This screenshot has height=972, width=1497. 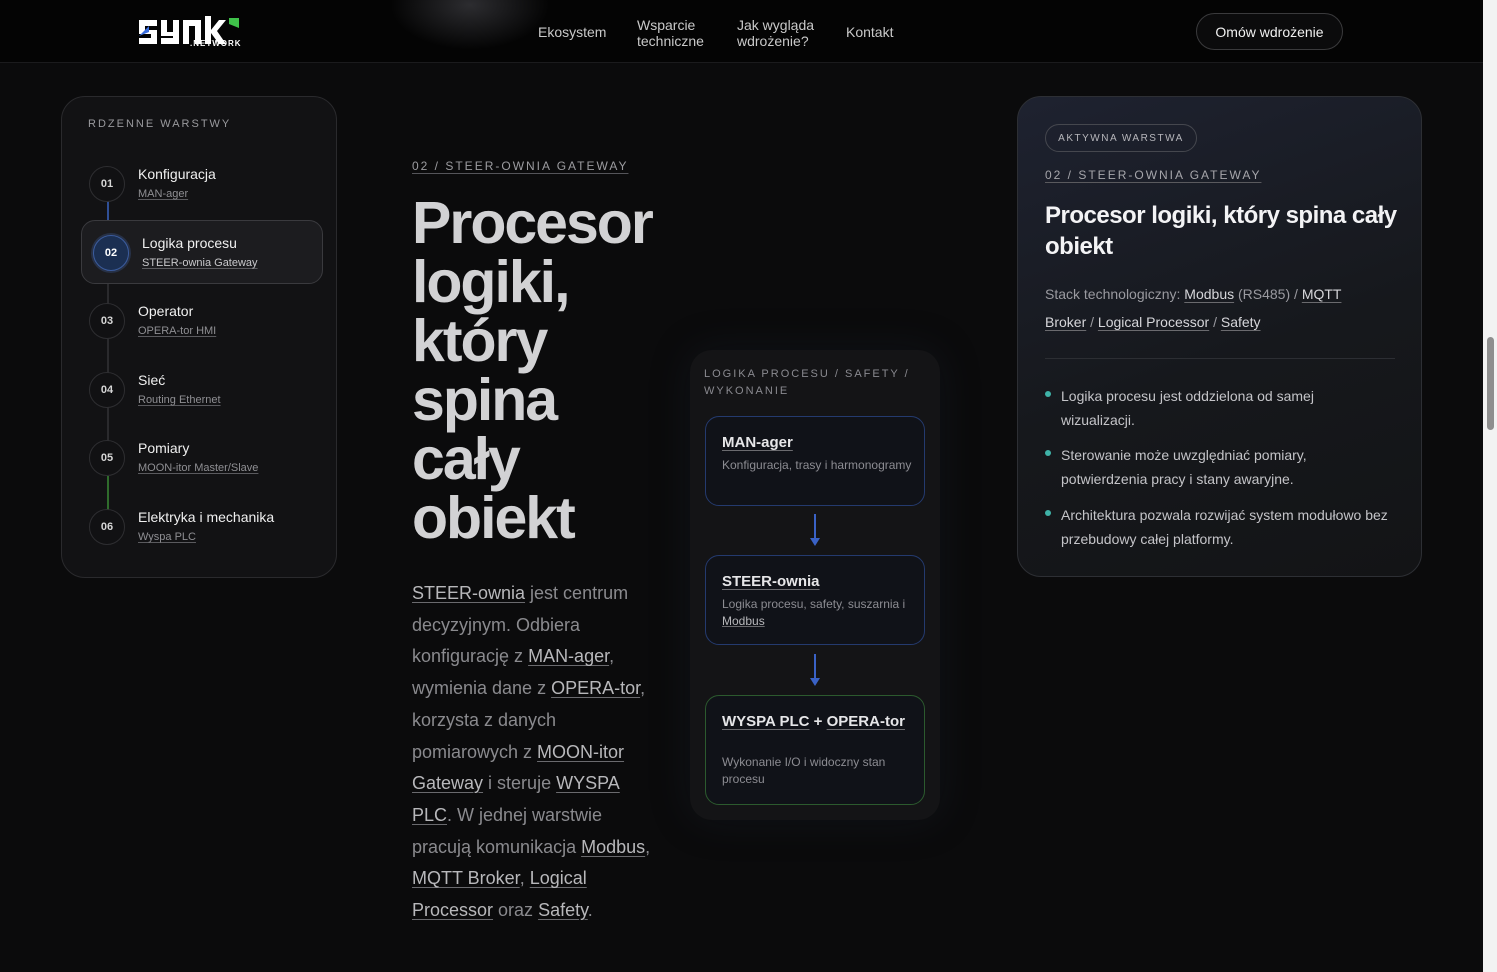 I want to click on flow-link-man-ager: MAN-ager, so click(x=757, y=442).